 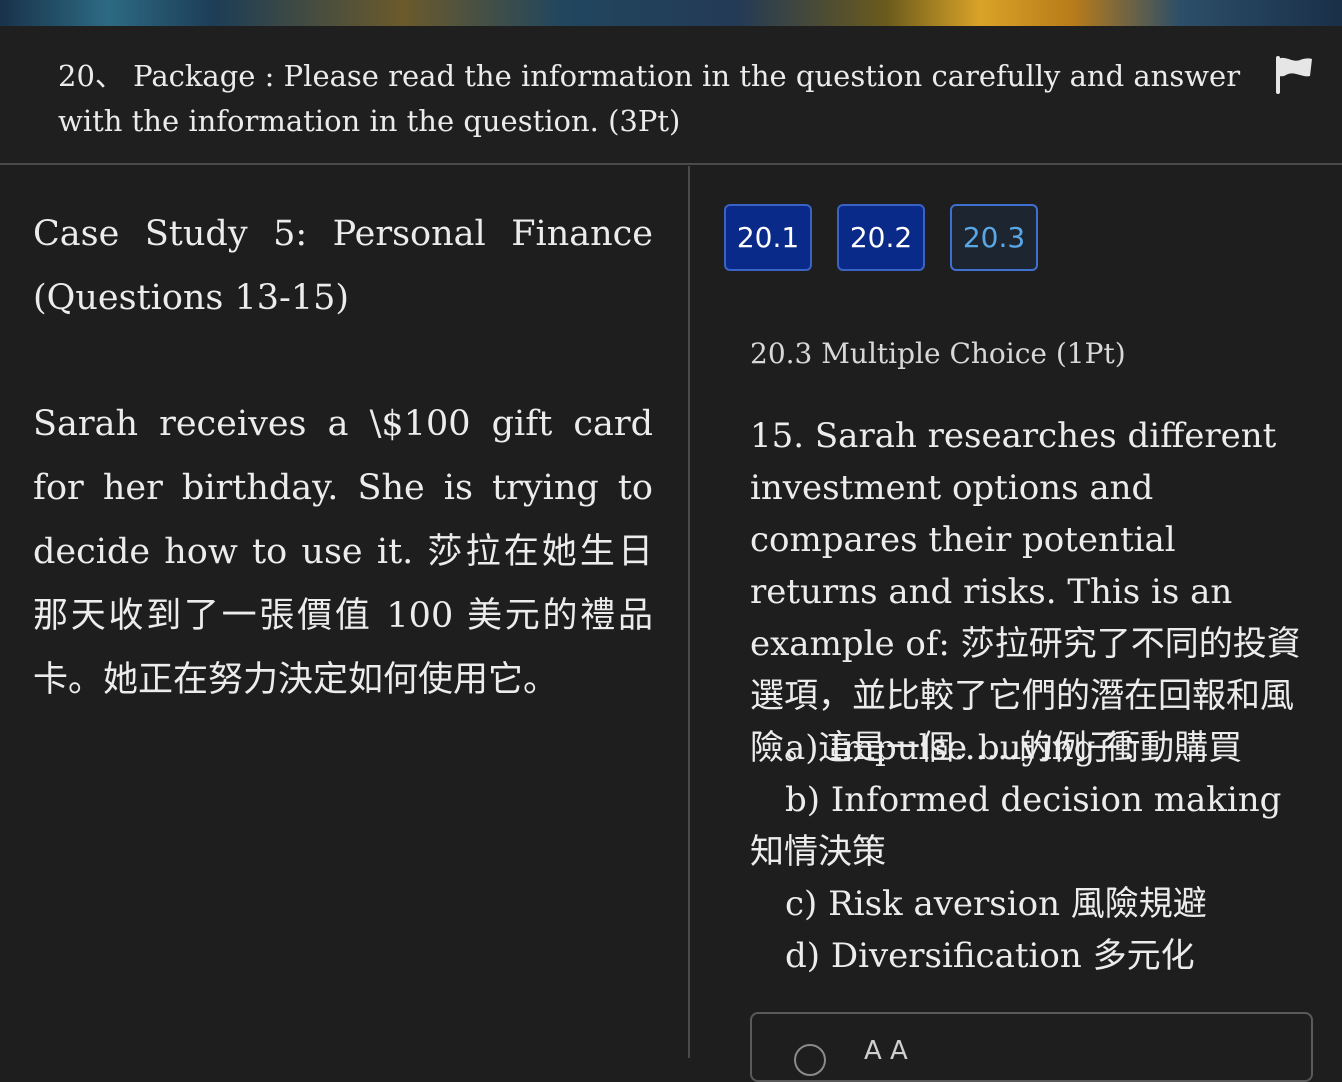 I want to click on top-banner-image, so click(x=671, y=13).